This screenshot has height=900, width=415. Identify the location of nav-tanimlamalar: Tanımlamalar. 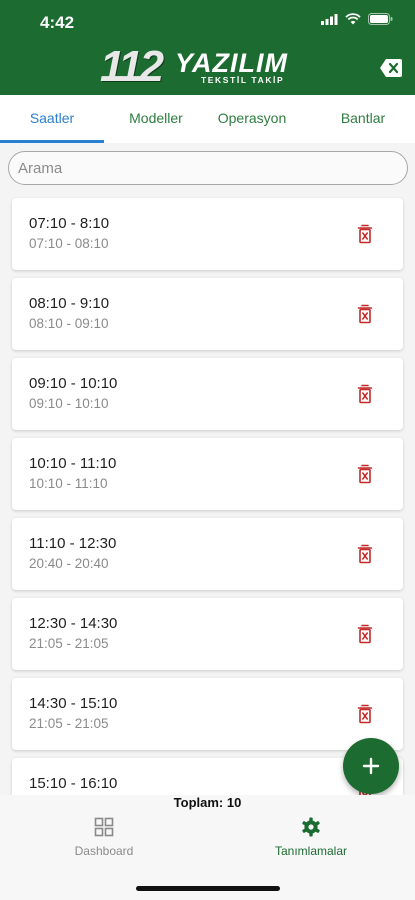
(311, 839).